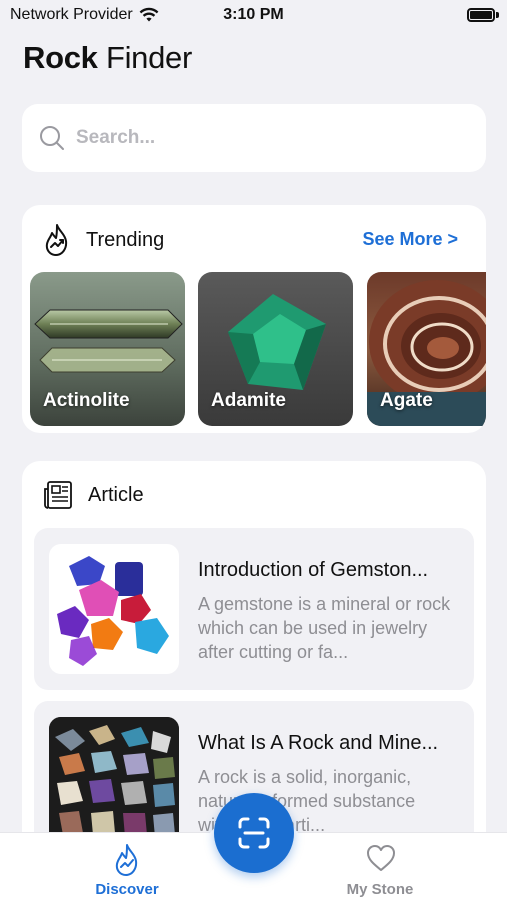 This screenshot has width=507, height=900. What do you see at coordinates (114, 609) in the screenshot?
I see `article-thumbnail-gemstones` at bounding box center [114, 609].